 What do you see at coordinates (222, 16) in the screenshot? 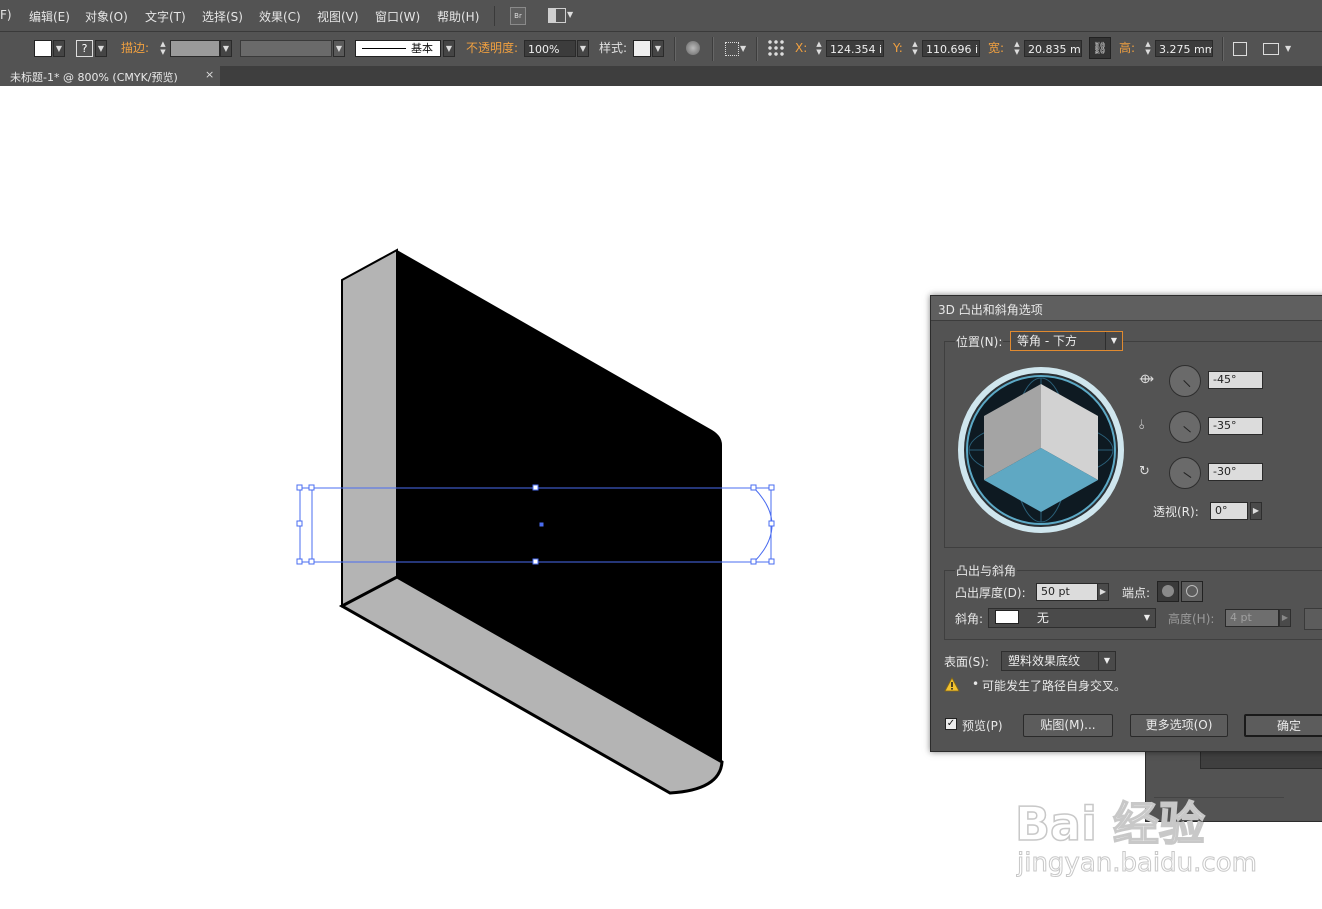
I see `menu-select: 选择(S)` at bounding box center [222, 16].